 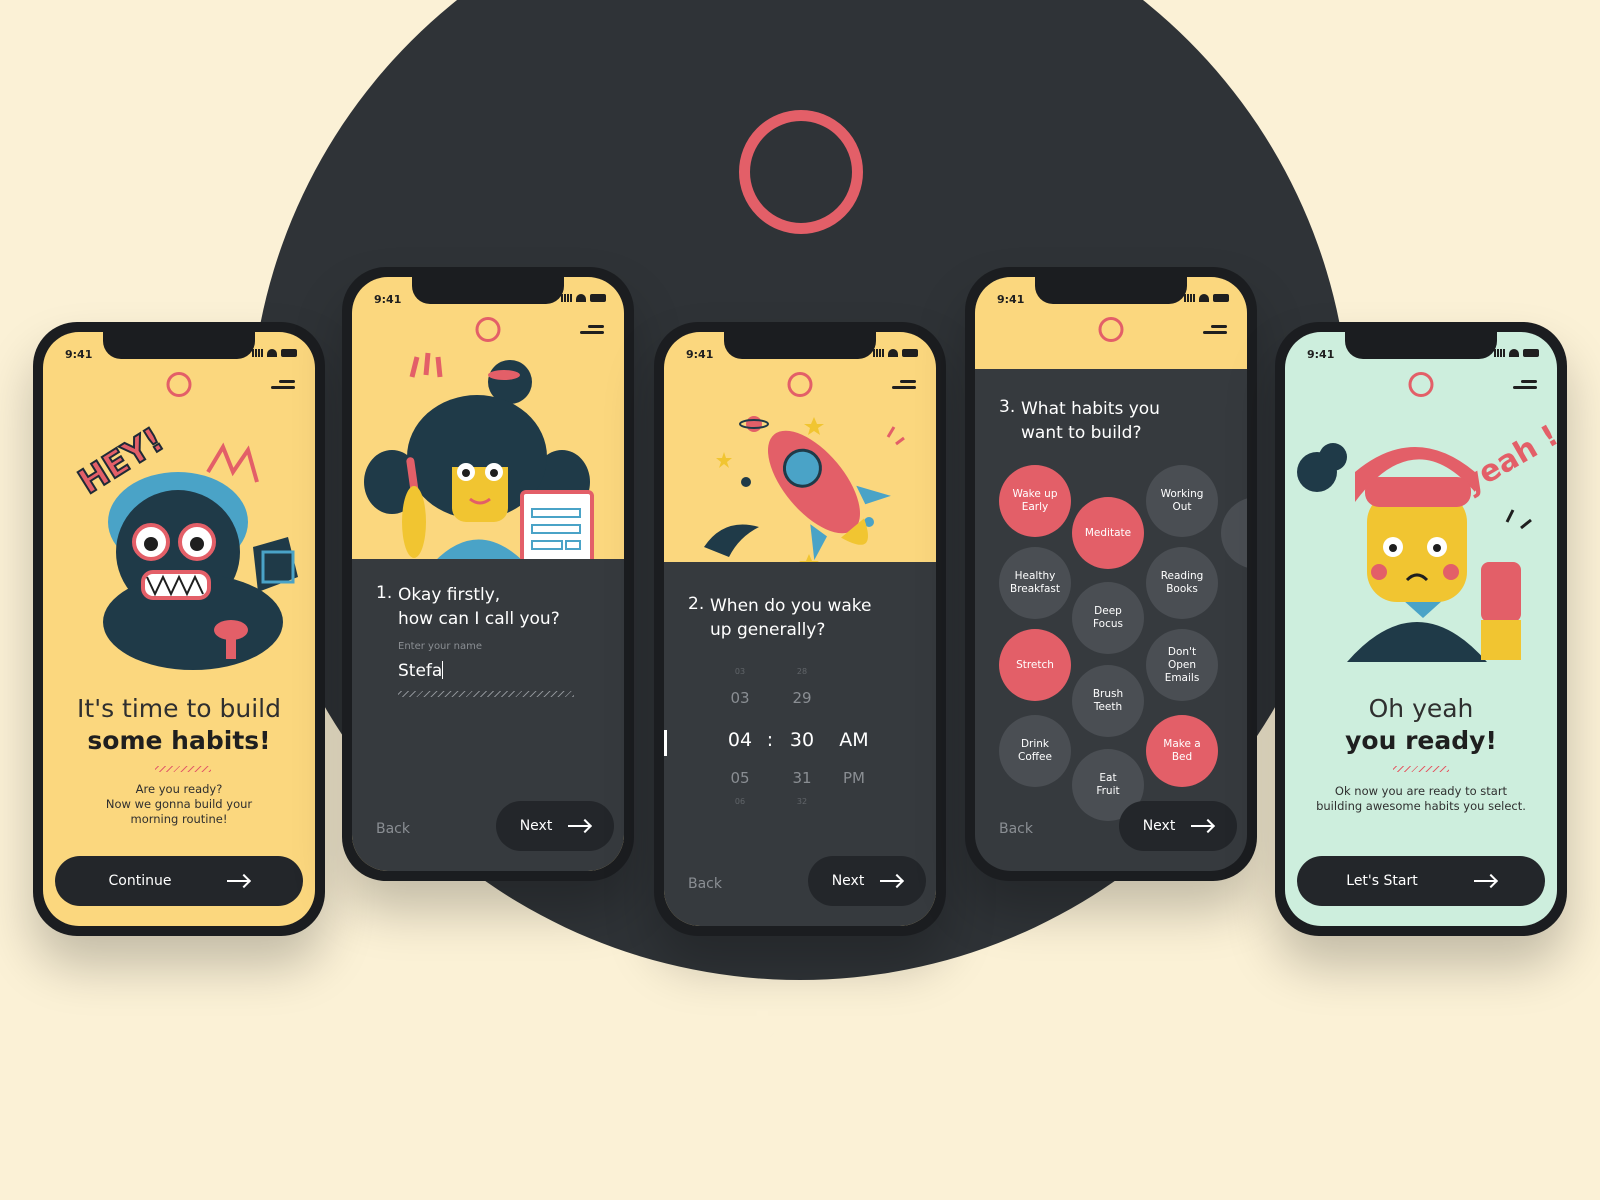 I want to click on time-picker: 03 03 04 05 06 : 28 29 30 31 32 AM PM, so click(x=800, y=744).